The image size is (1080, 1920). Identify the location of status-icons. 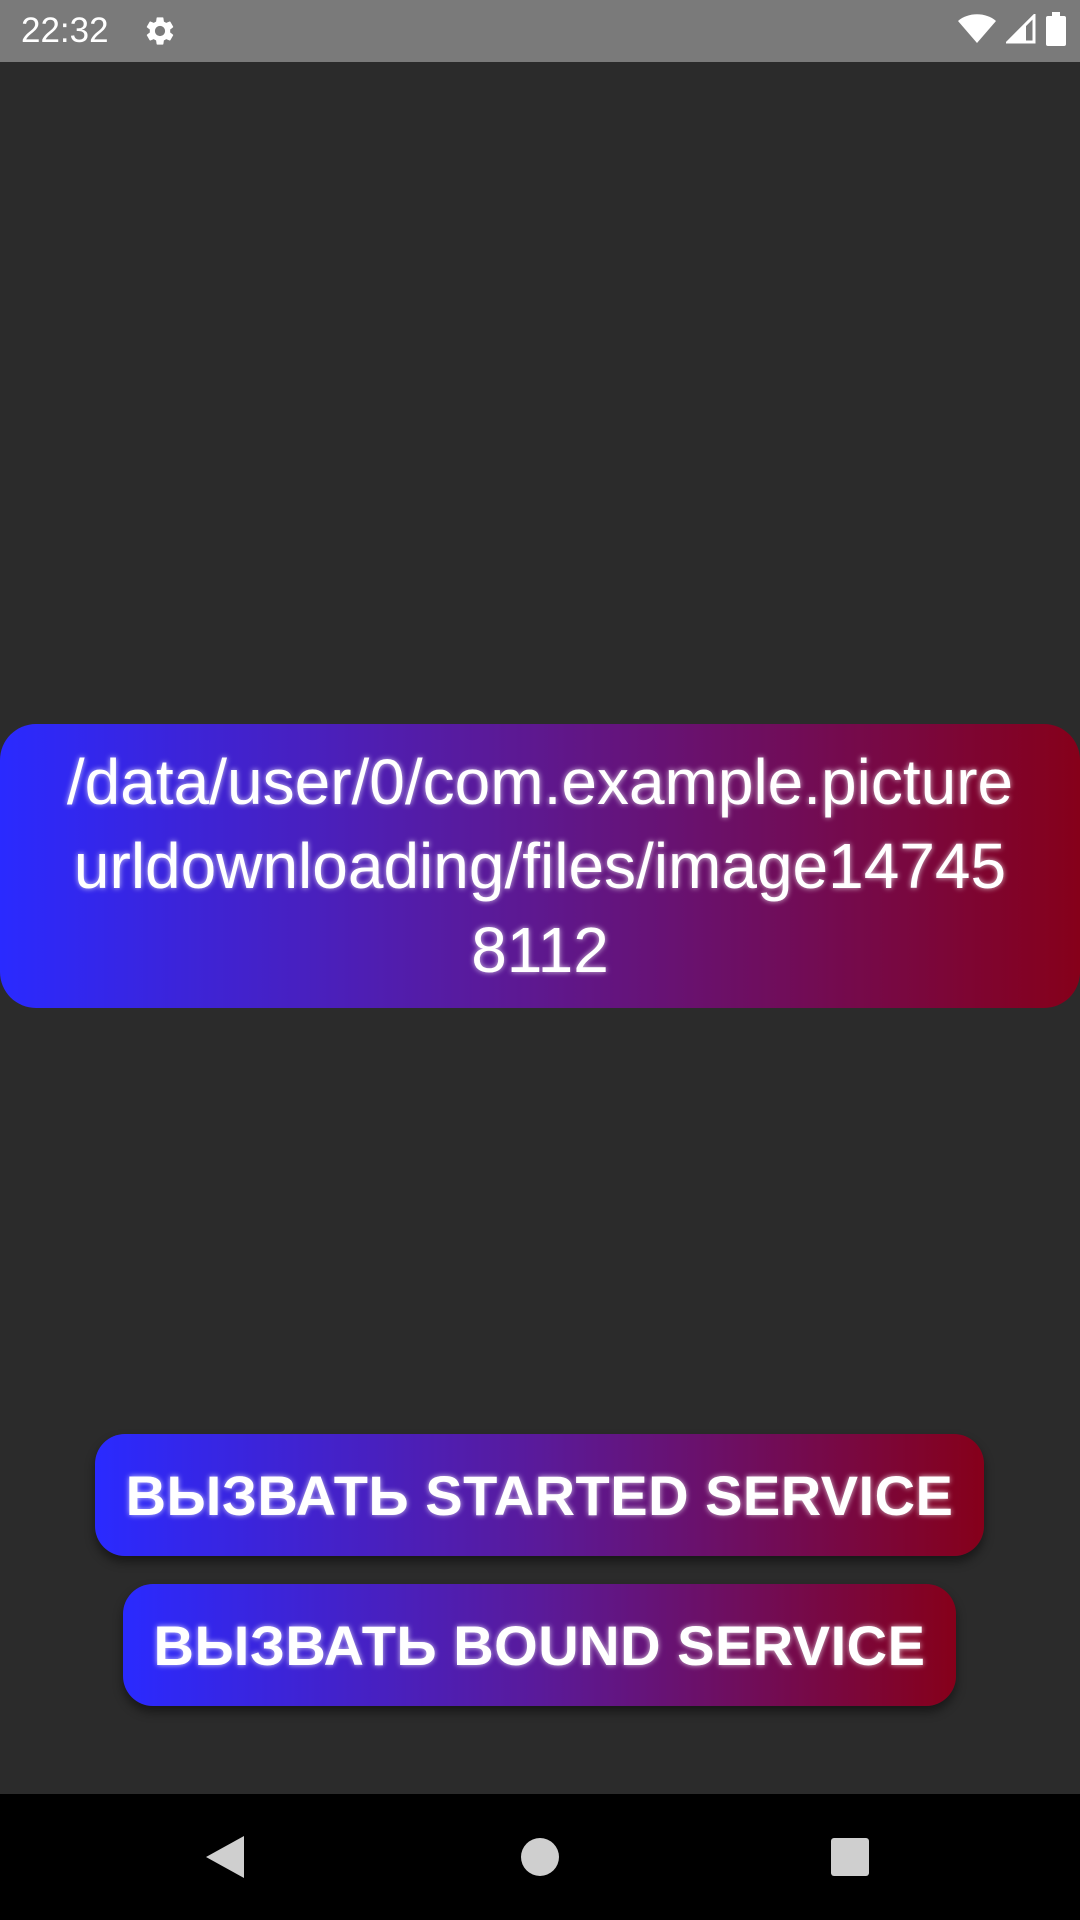
(1012, 31).